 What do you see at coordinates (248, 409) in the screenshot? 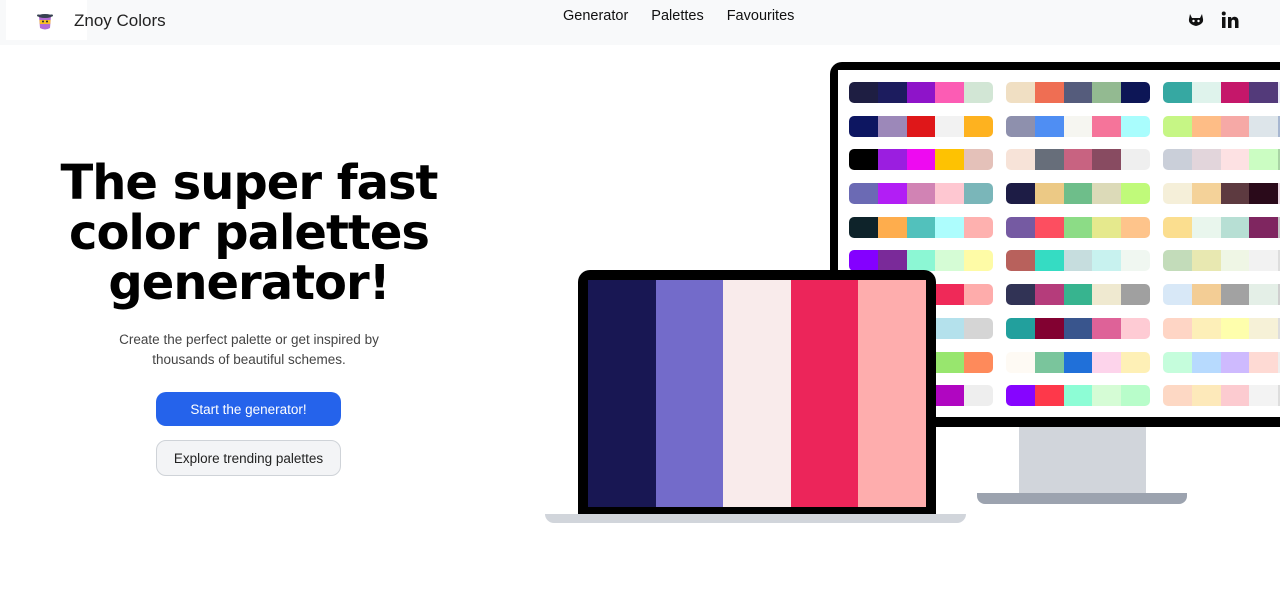
I see `start-generator-button: Start the generator!` at bounding box center [248, 409].